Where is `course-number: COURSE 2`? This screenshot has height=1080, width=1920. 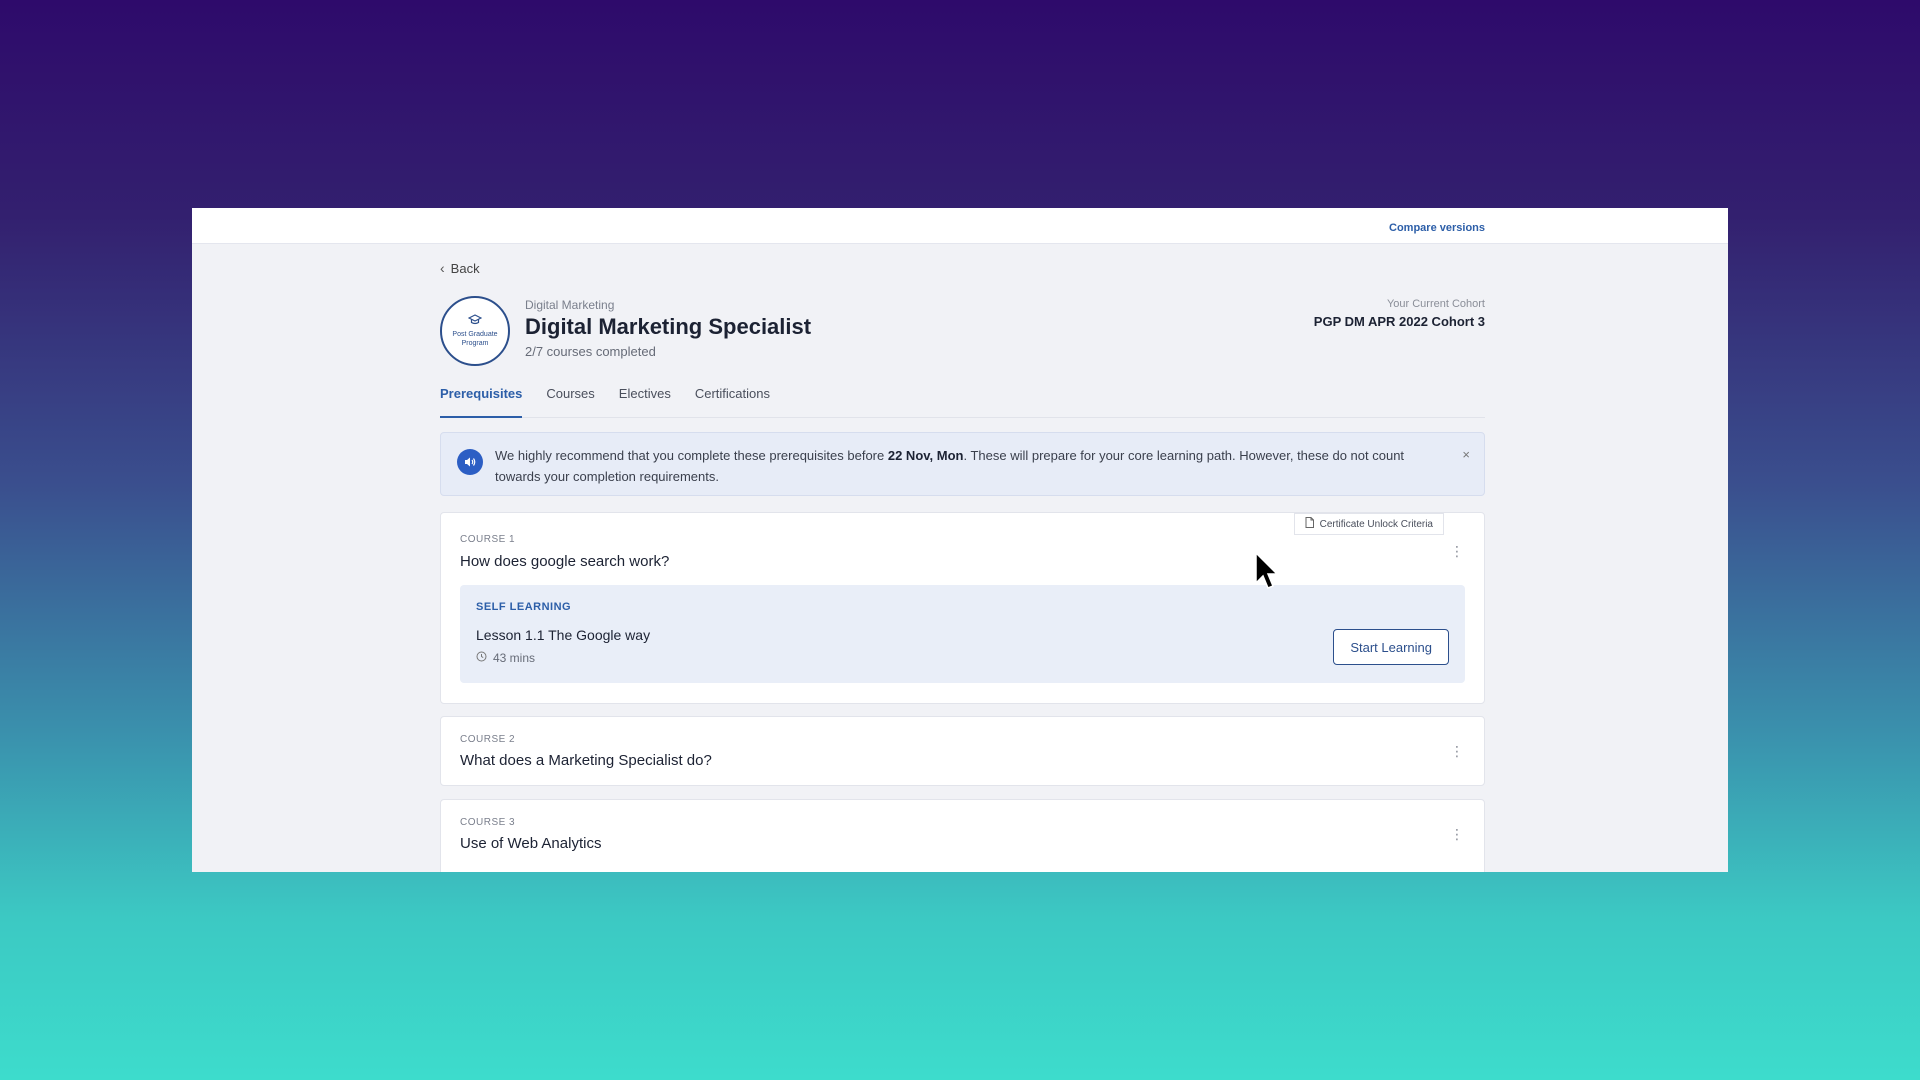
course-number: COURSE 2 is located at coordinates (488, 739).